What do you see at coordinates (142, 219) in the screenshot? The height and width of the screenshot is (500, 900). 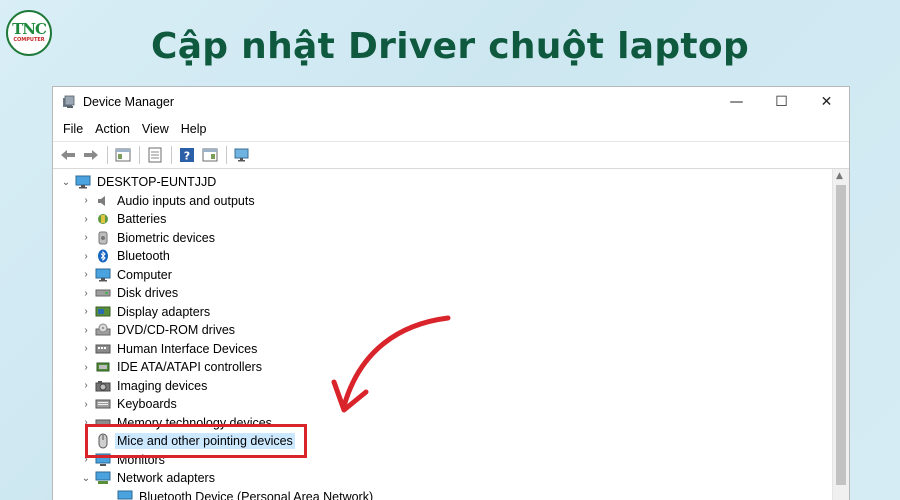 I see `tree-item-label: Batteries` at bounding box center [142, 219].